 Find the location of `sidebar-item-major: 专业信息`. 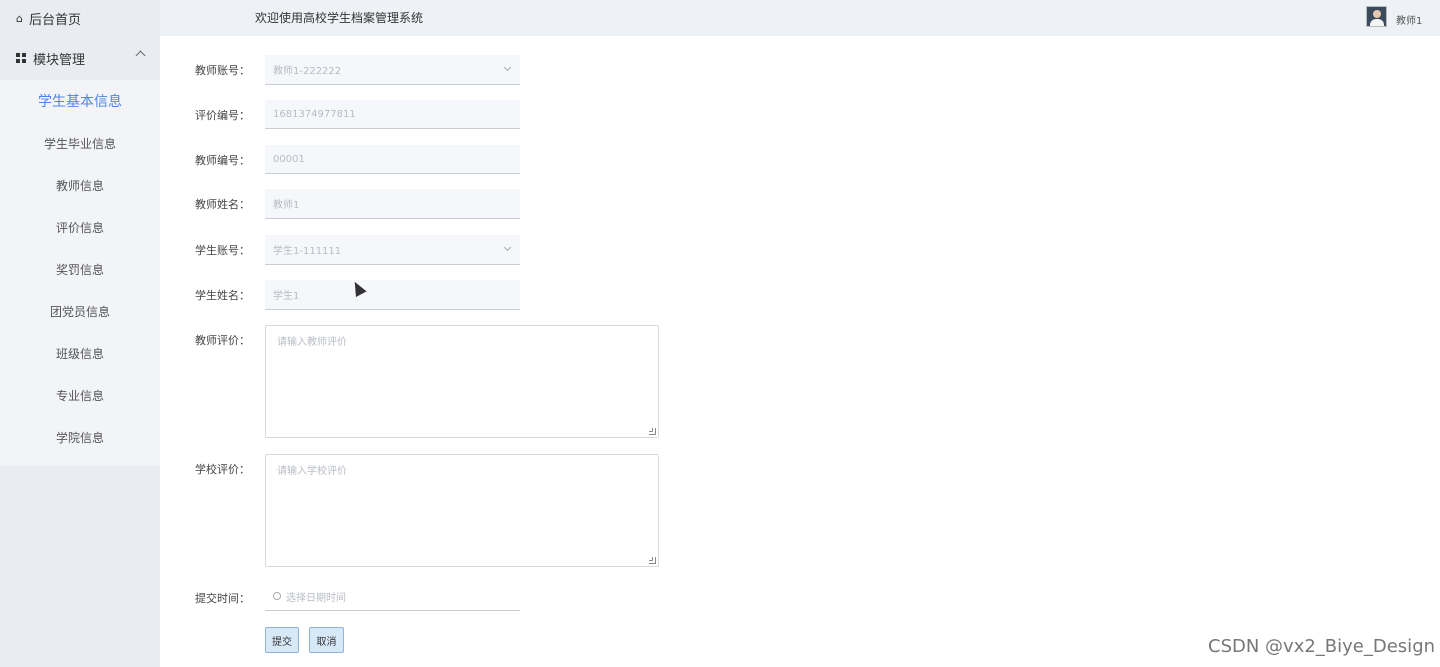

sidebar-item-major: 专业信息 is located at coordinates (80, 395).